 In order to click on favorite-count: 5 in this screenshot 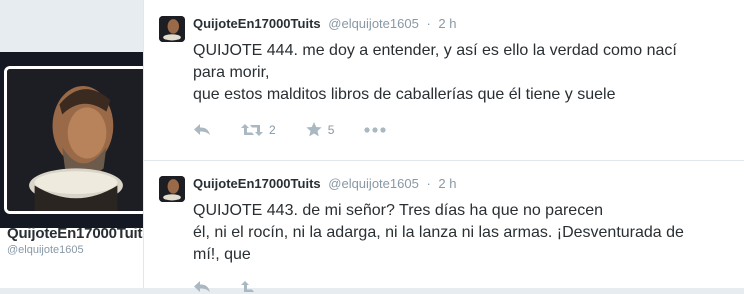, I will do `click(331, 129)`.